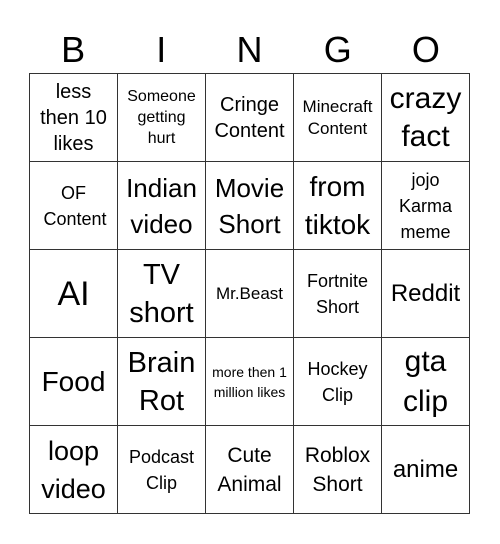 This screenshot has height=544, width=500. I want to click on bingo-cell: AI, so click(74, 294).